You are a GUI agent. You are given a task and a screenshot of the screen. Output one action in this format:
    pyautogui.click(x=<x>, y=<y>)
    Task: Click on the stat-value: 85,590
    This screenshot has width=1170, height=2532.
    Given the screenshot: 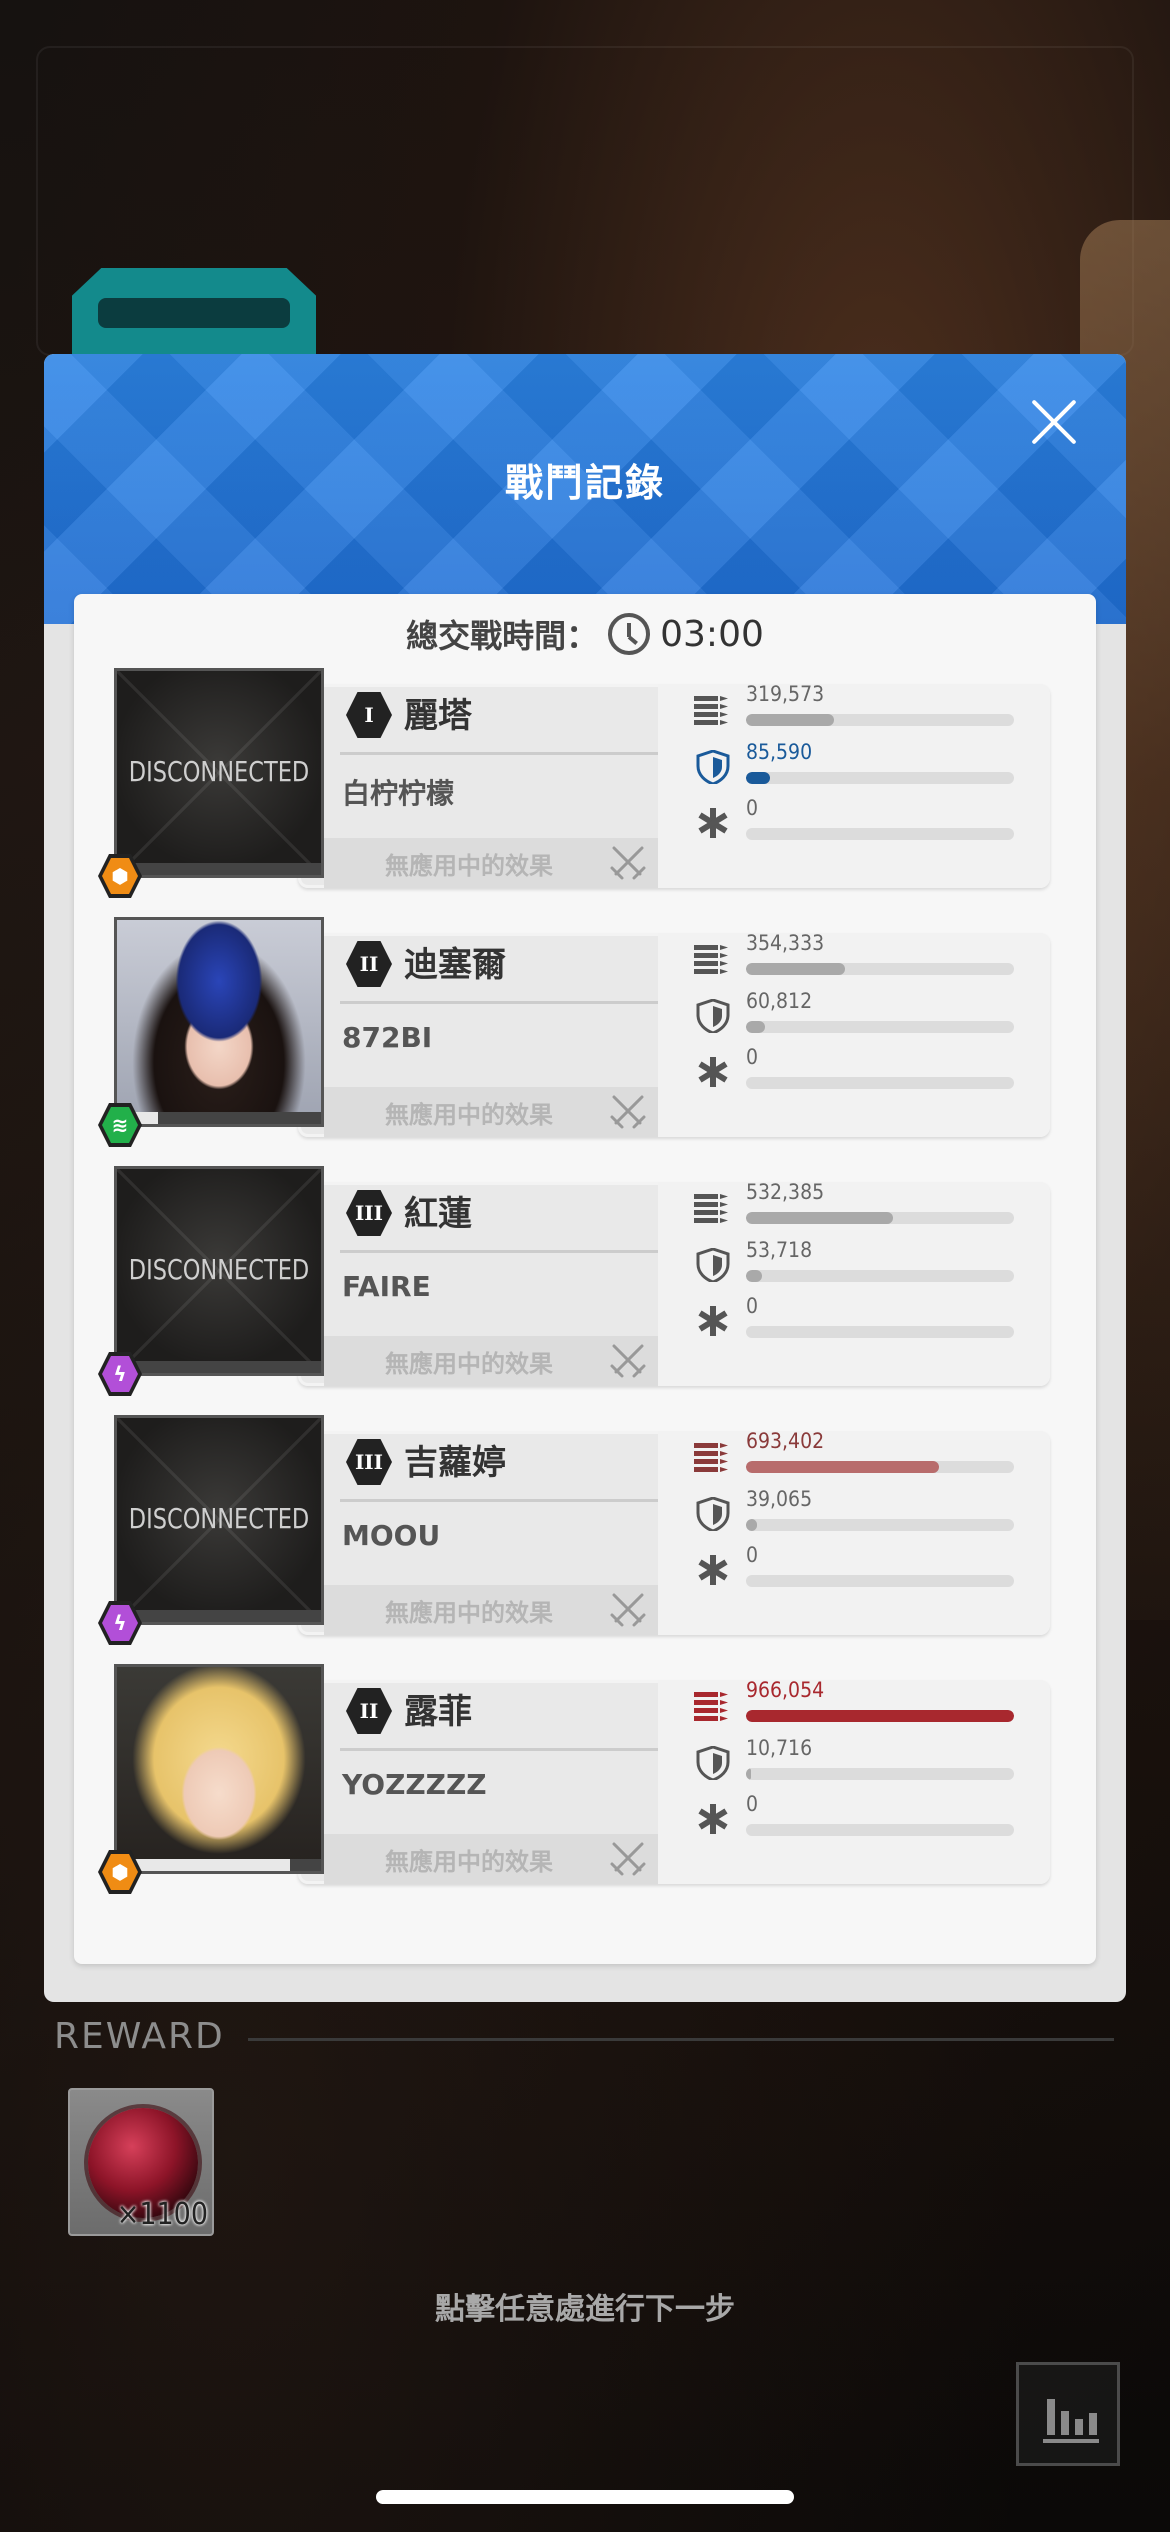 What is the action you would take?
    pyautogui.click(x=779, y=752)
    